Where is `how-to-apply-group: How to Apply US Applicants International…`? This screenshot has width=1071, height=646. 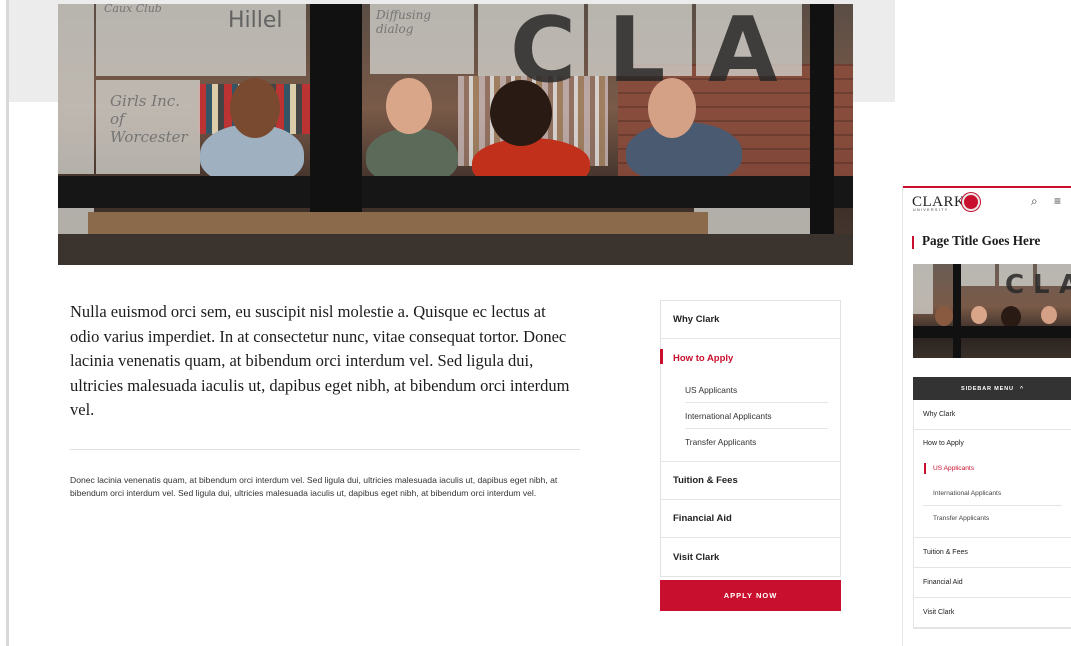
how-to-apply-group: How to Apply US Applicants International… is located at coordinates (750, 400).